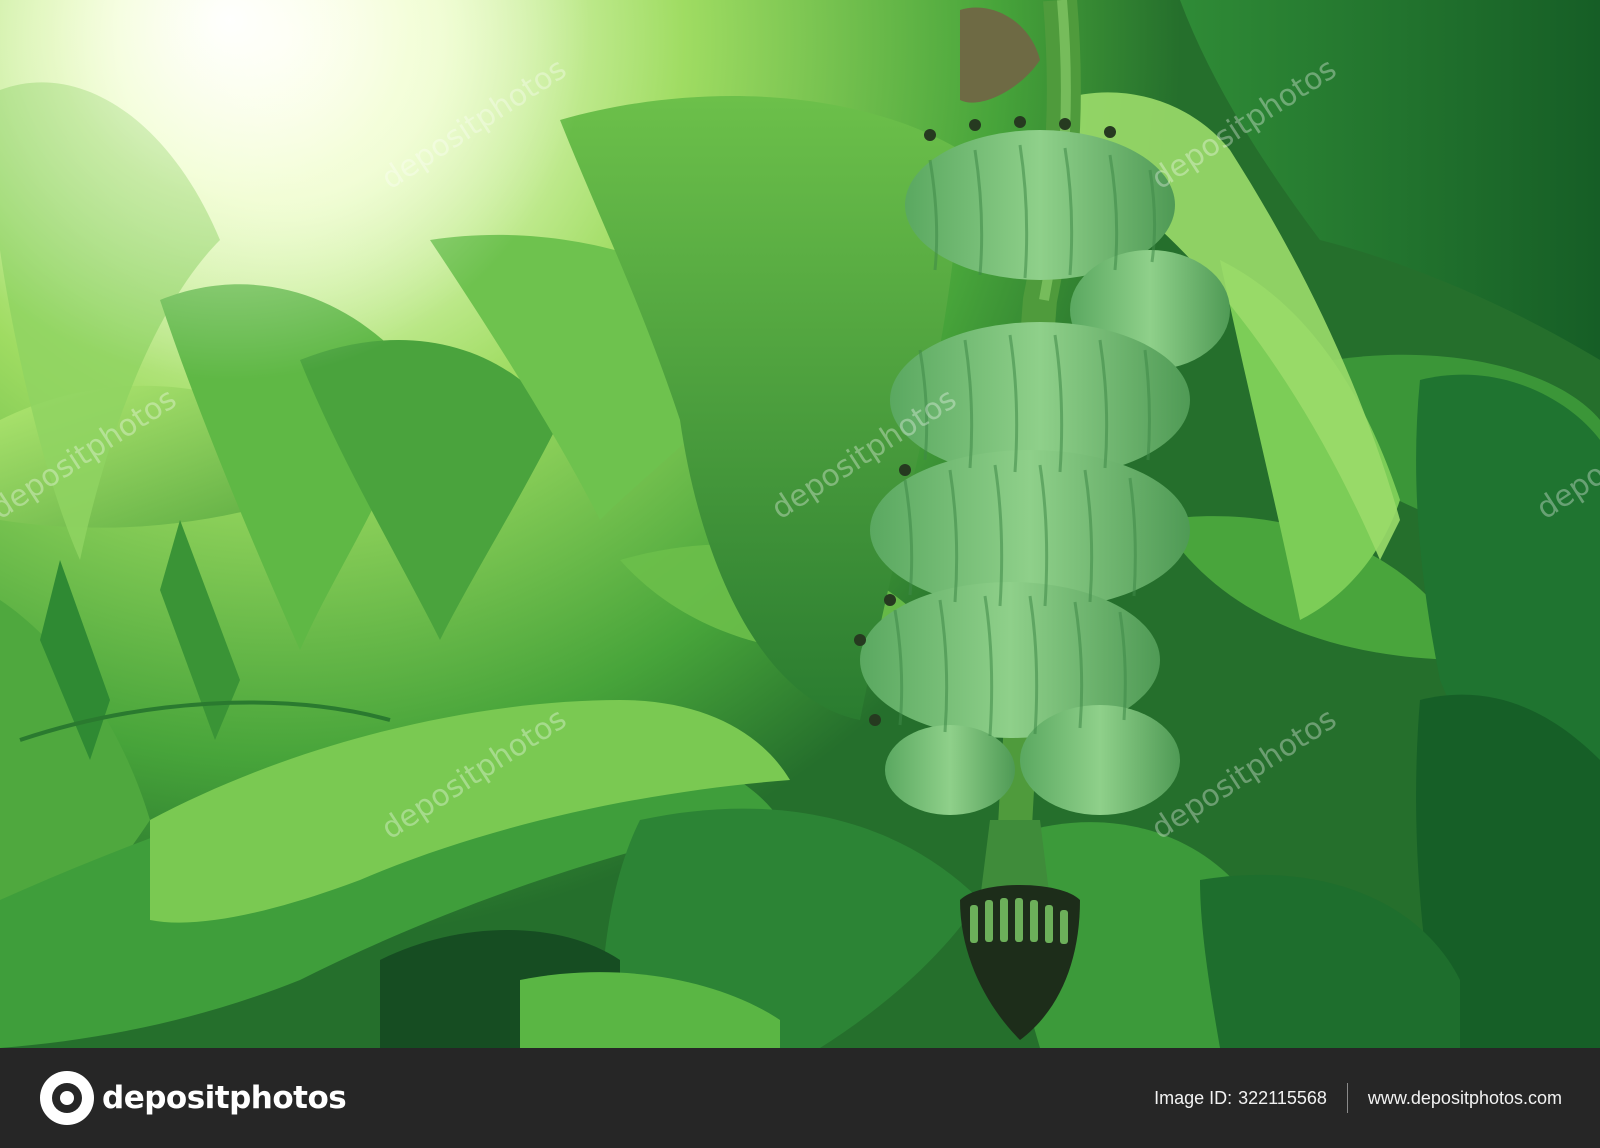 Image resolution: width=1600 pixels, height=1148 pixels. I want to click on image-id-value: 322115568, so click(1282, 1097).